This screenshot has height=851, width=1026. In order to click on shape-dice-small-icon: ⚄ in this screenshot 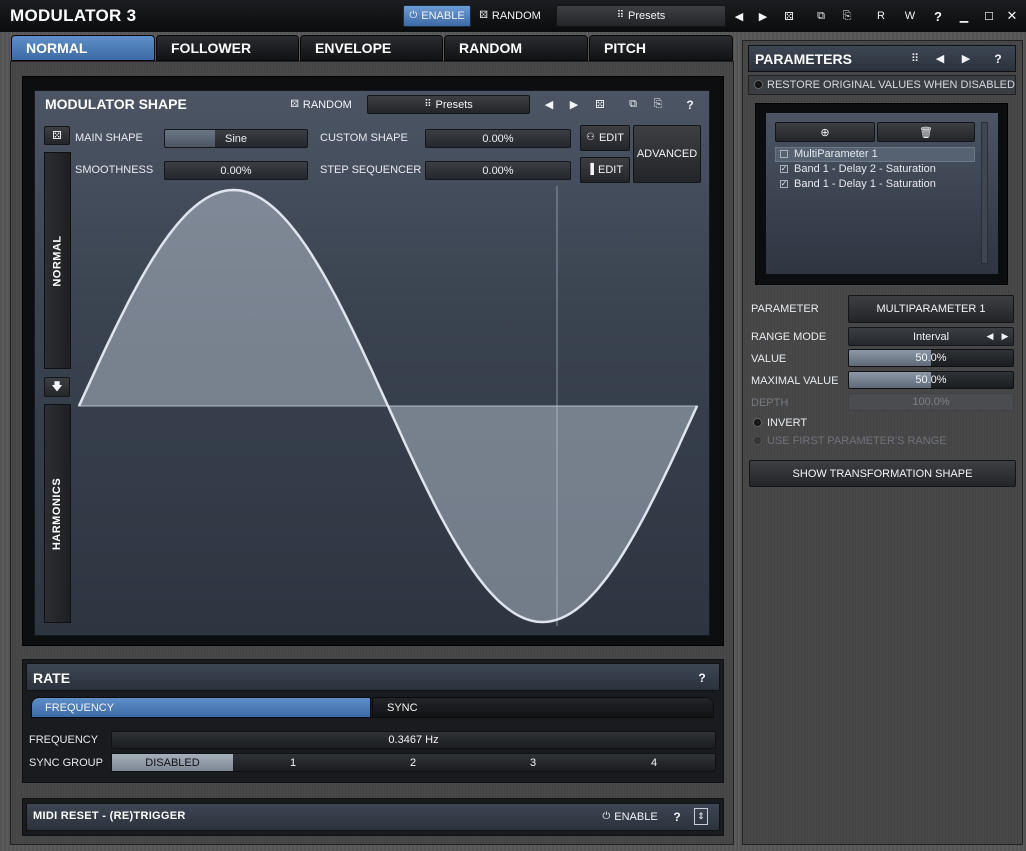, I will do `click(57, 135)`.